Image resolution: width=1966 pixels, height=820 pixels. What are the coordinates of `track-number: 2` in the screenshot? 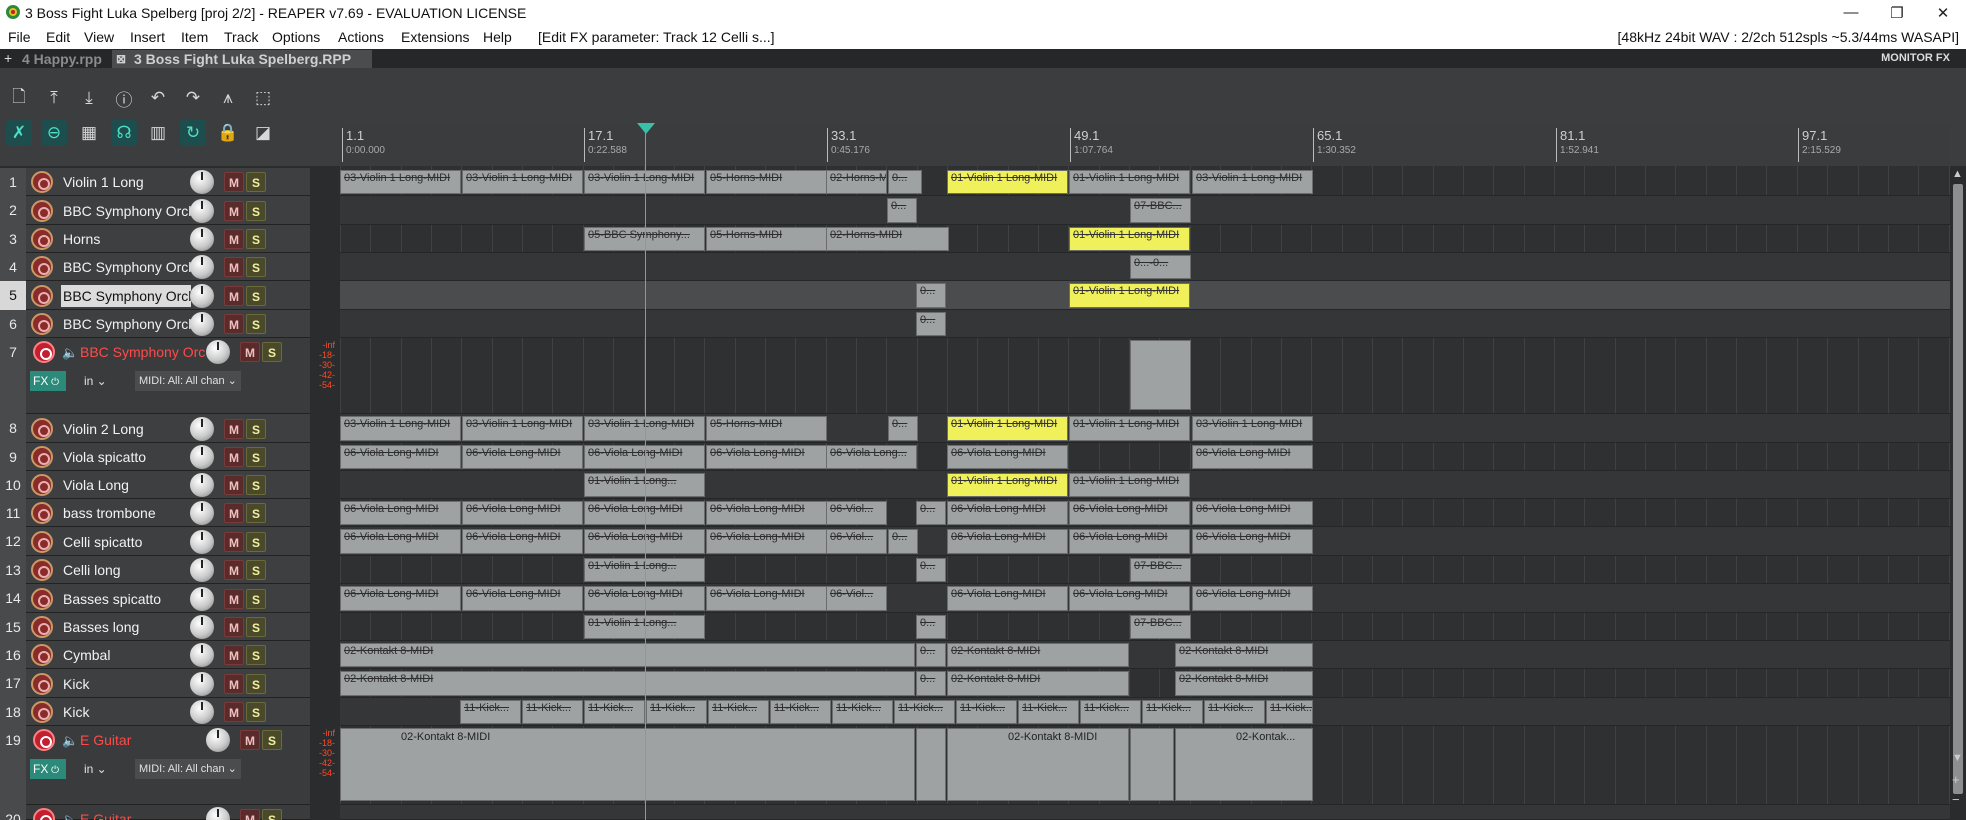 It's located at (13, 210).